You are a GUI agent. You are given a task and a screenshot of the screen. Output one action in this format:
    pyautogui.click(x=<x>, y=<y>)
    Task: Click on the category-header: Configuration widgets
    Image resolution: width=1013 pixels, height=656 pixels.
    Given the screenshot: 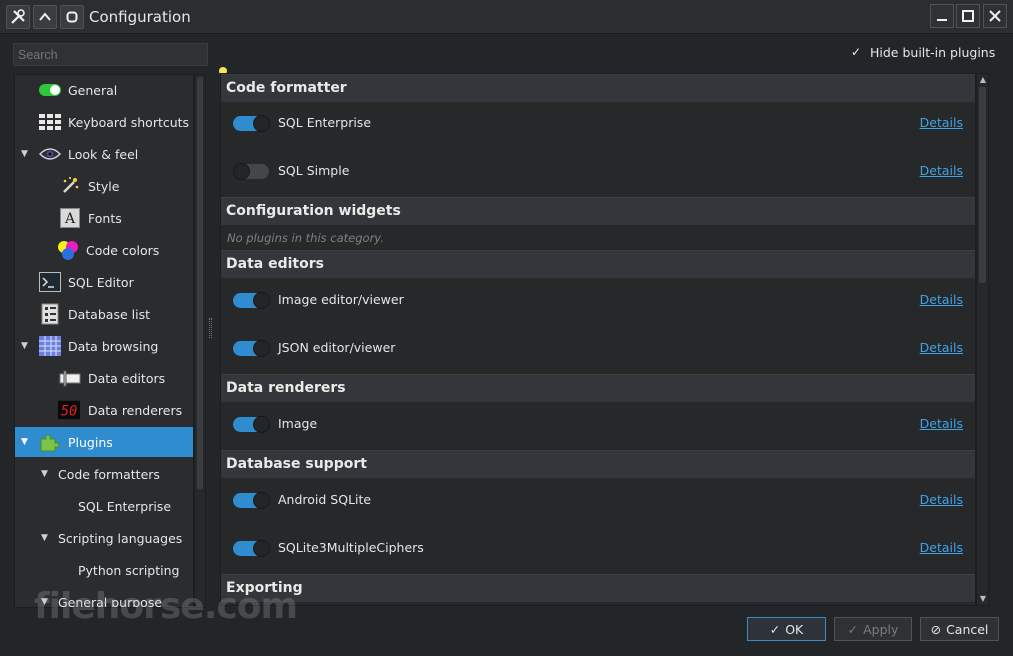 What is the action you would take?
    pyautogui.click(x=598, y=211)
    